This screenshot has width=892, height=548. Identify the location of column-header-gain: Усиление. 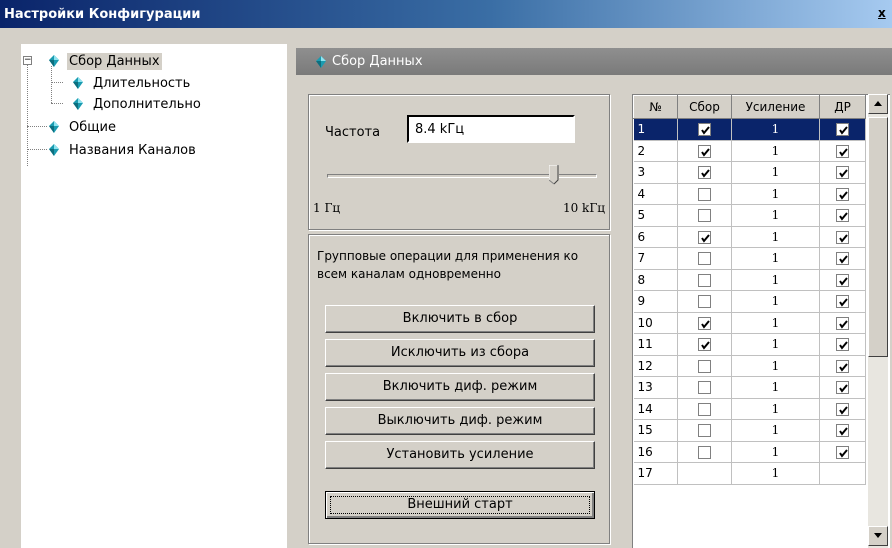
(775, 107).